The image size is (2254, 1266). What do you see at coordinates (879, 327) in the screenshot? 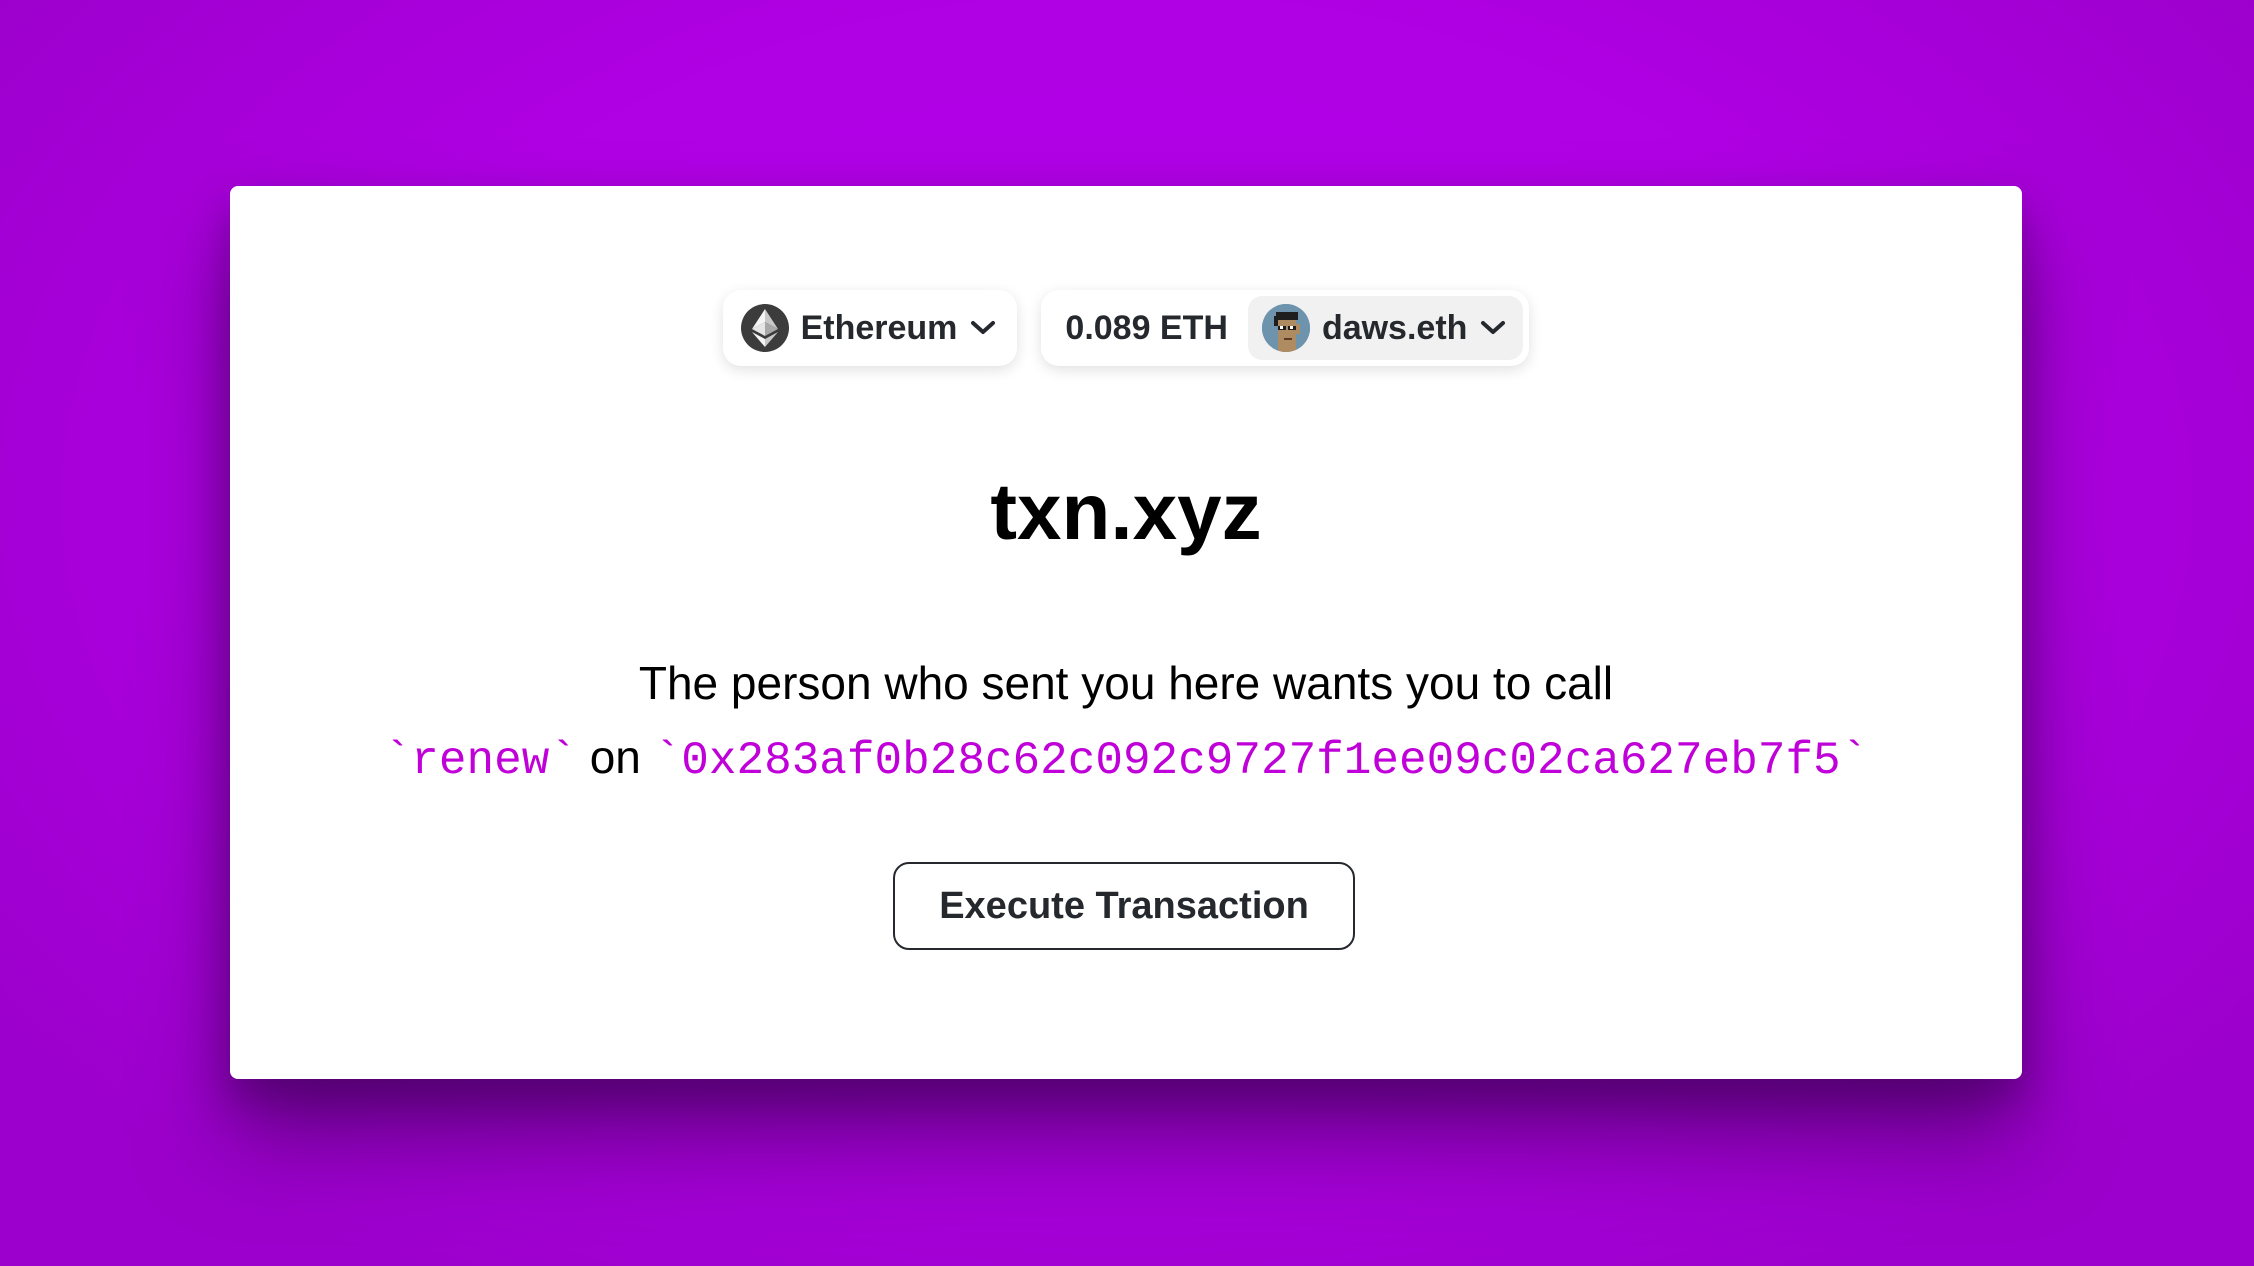
I see `chain-name: Ethereum` at bounding box center [879, 327].